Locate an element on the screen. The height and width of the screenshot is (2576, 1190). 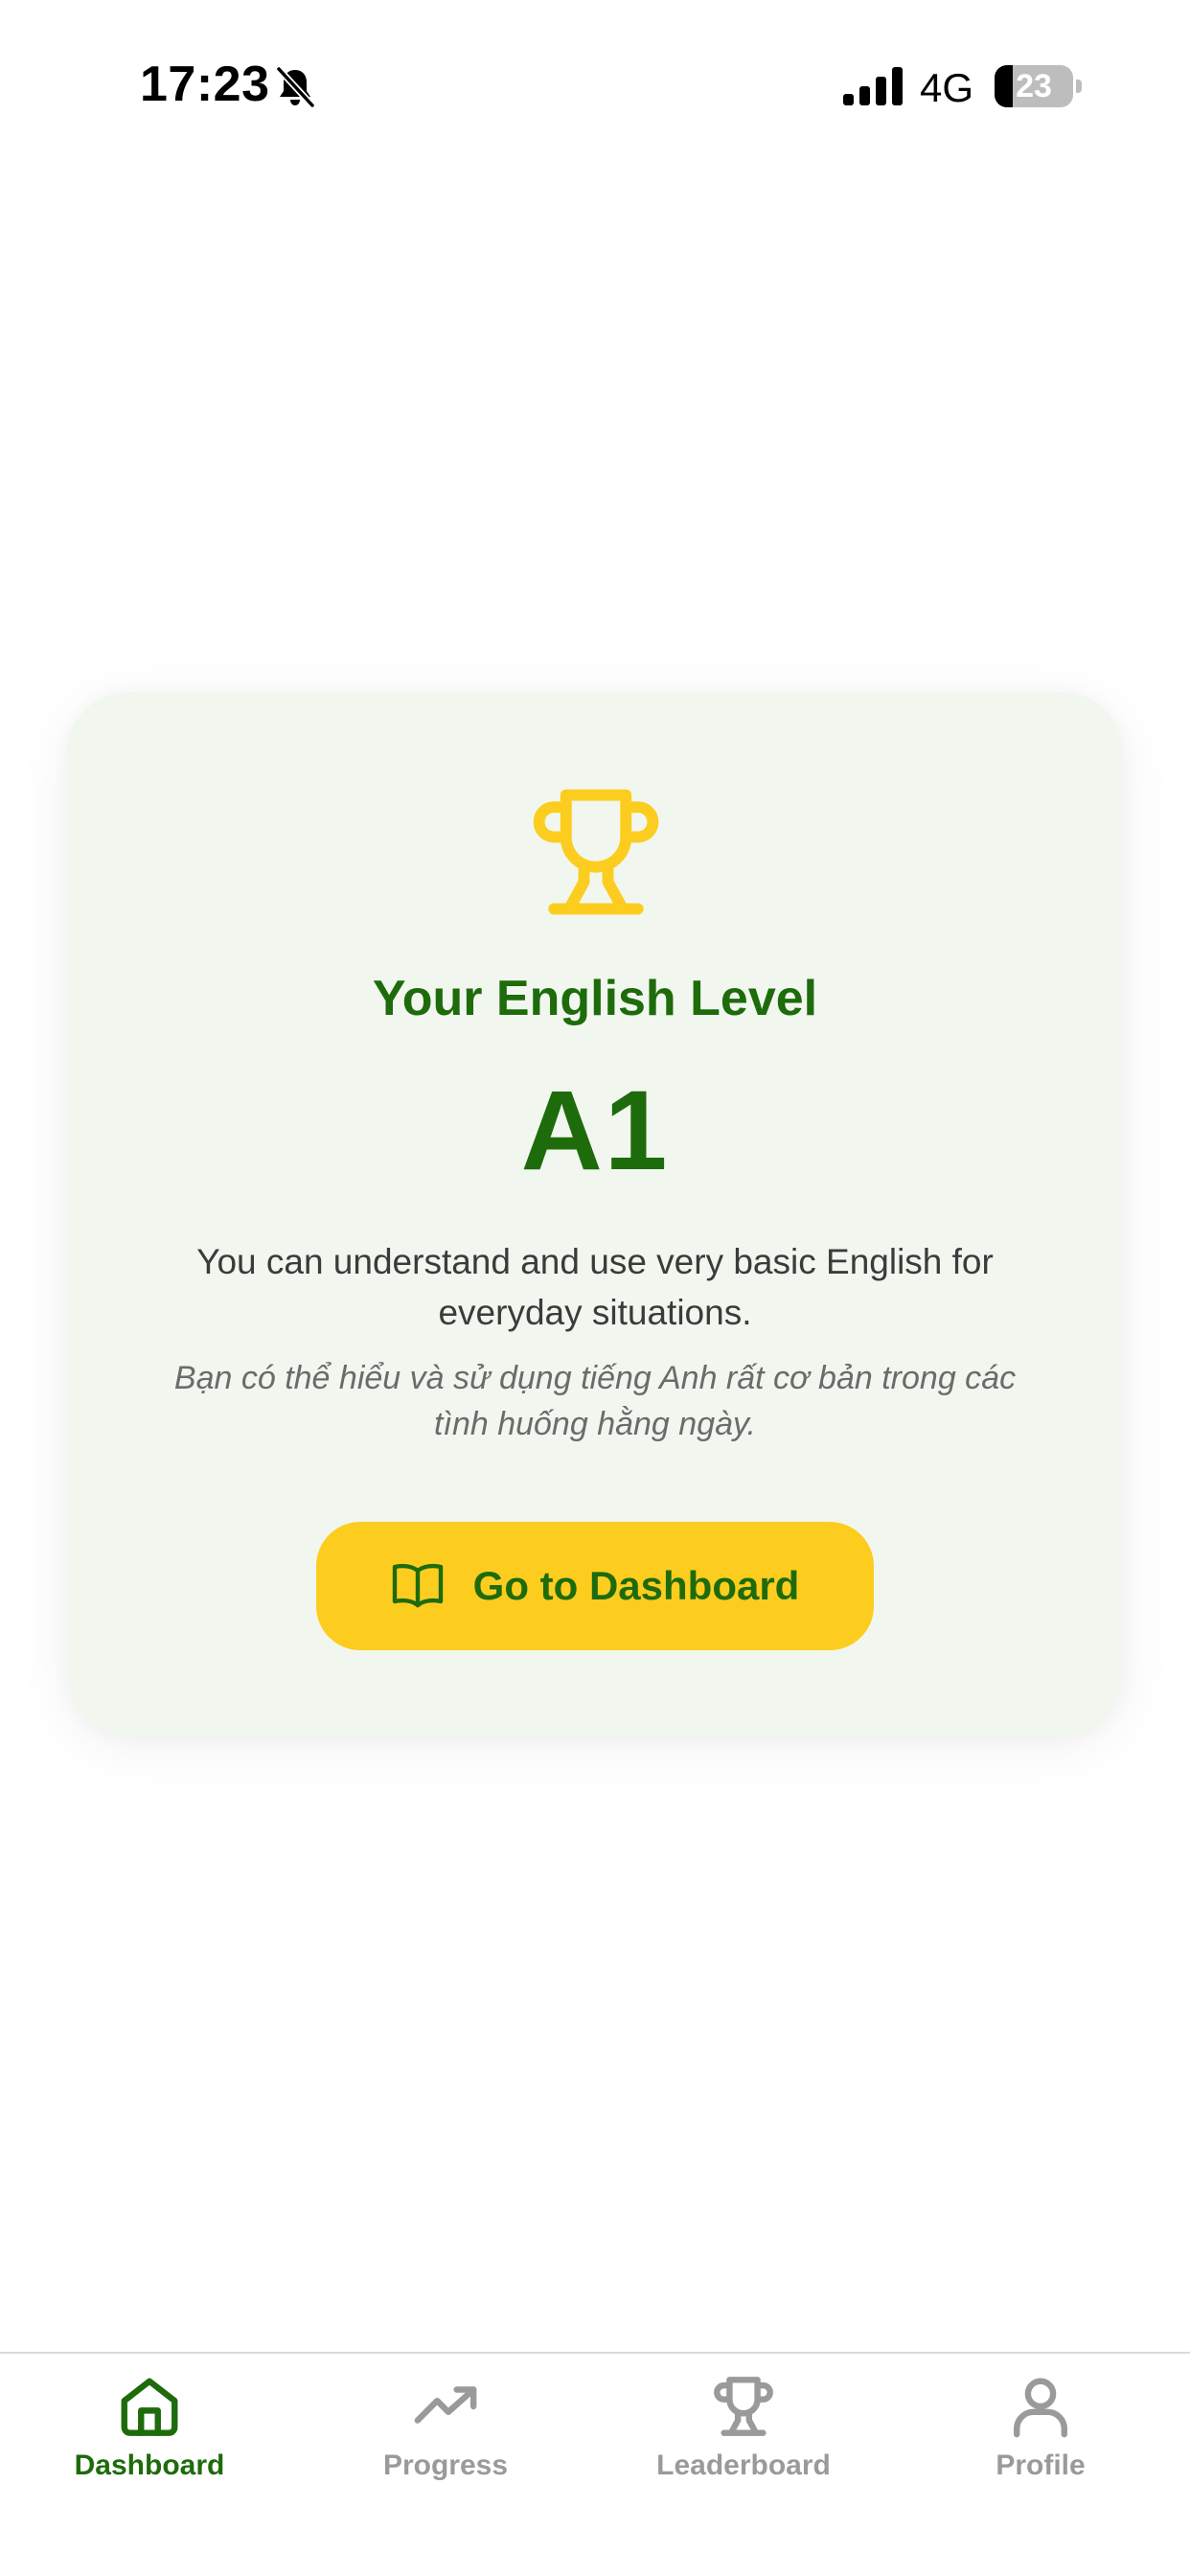
nav-label-dashboard: Dashboard is located at coordinates (150, 2465).